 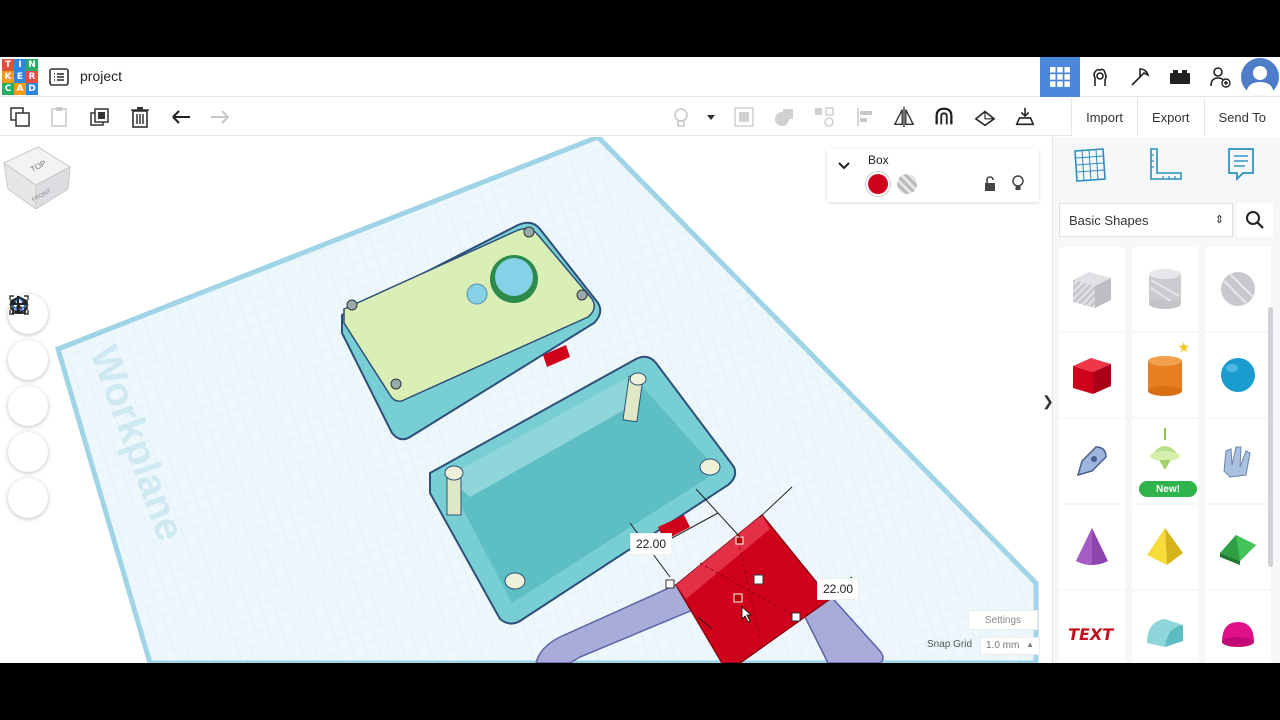 What do you see at coordinates (181, 117) in the screenshot?
I see `undo-icon` at bounding box center [181, 117].